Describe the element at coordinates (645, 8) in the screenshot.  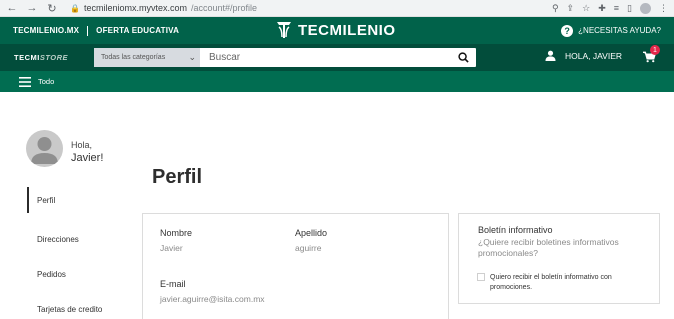
I see `profile-avatar-icon` at that location.